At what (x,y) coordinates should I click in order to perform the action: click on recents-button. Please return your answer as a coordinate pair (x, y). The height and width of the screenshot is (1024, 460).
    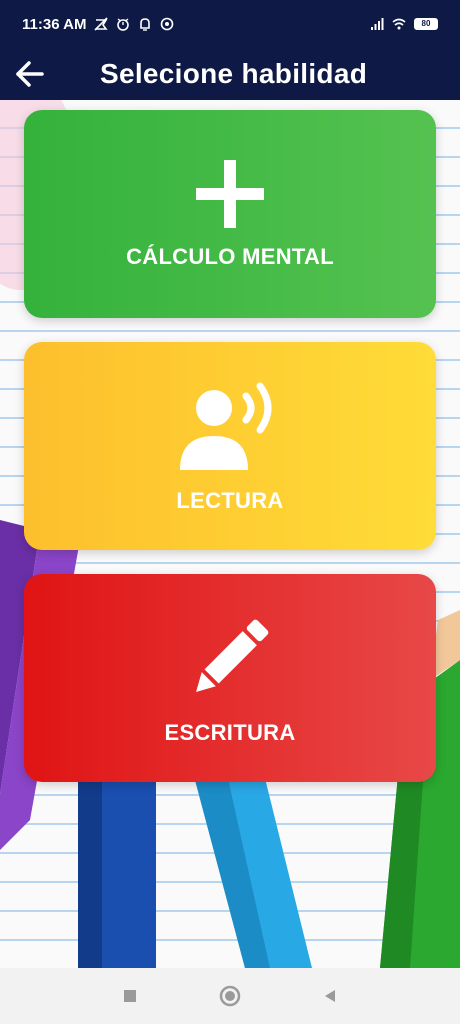
    Looking at the image, I should click on (130, 996).